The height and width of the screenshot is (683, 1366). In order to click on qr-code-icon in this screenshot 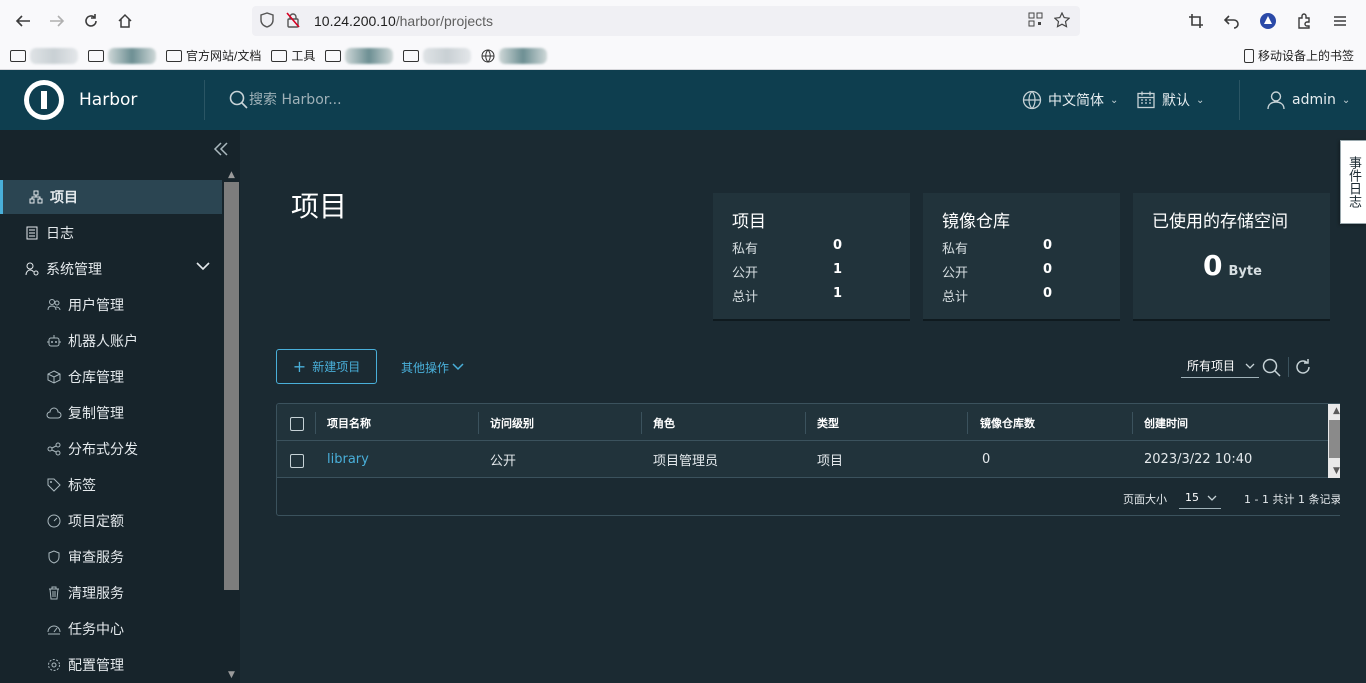, I will do `click(1035, 21)`.